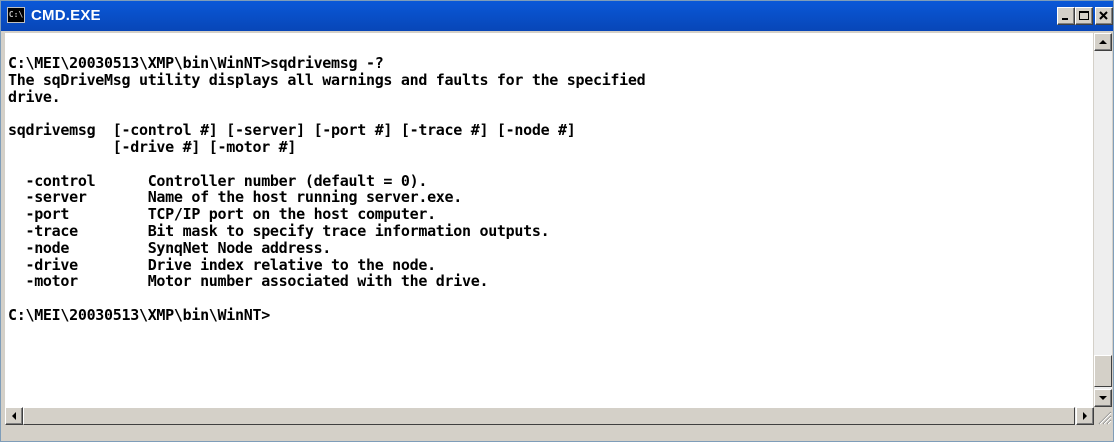 This screenshot has height=442, width=1114. Describe the element at coordinates (152, 146) in the screenshot. I see `console-line: [-drive #] [-motor #]` at that location.